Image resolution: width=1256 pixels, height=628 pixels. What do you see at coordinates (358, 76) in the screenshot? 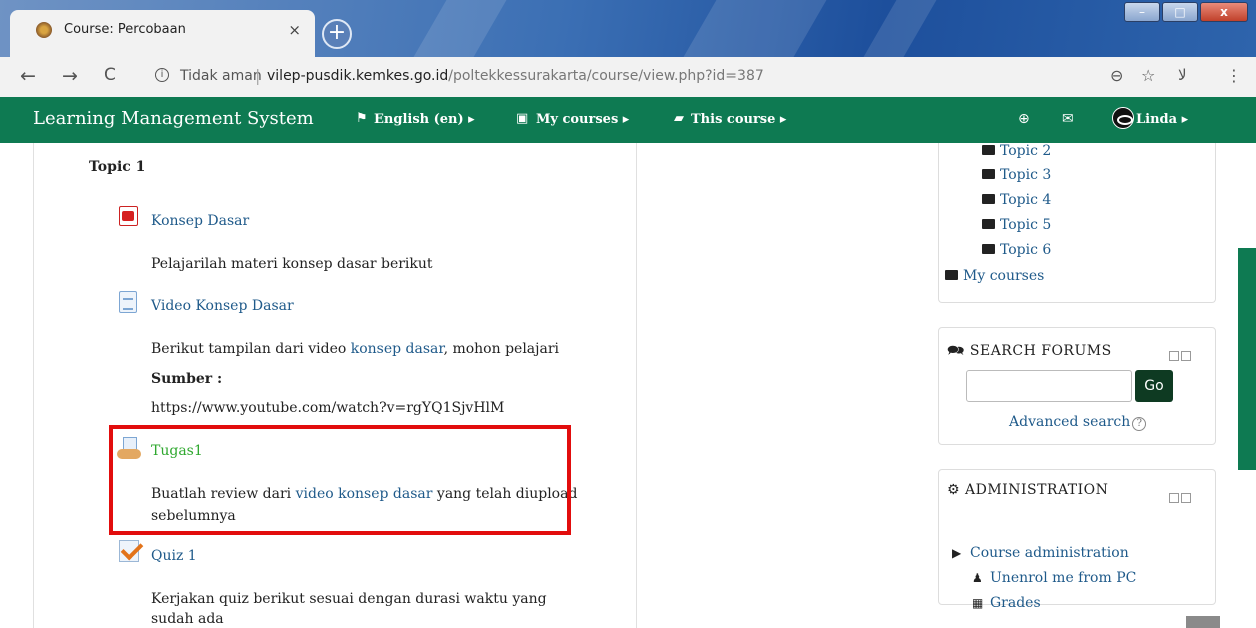
I see `url-host: vilep-pusdik.kemkes.go.id` at bounding box center [358, 76].